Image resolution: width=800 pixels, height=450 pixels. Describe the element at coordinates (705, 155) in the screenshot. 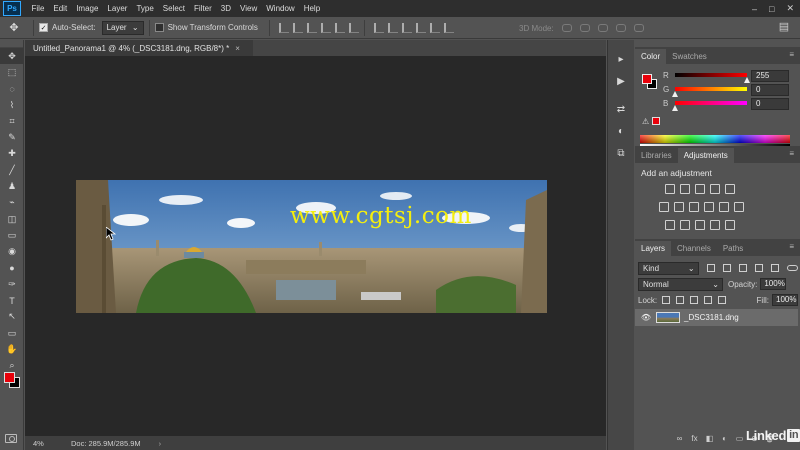

I see `tab-adjustments: Adjustments` at that location.